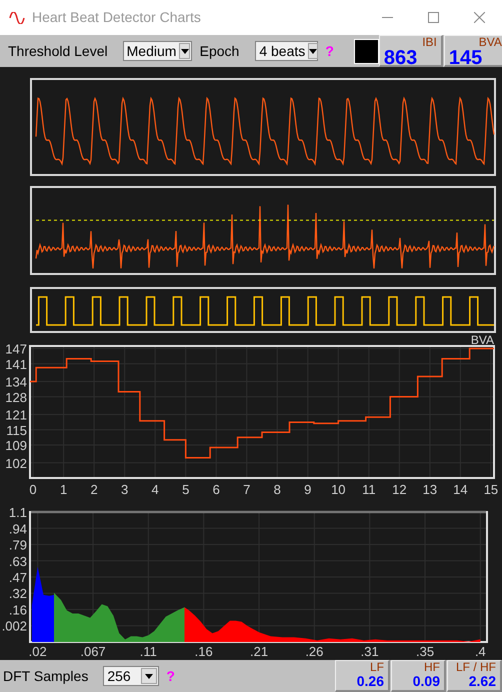  I want to click on y-axis-label: 115, so click(16, 430).